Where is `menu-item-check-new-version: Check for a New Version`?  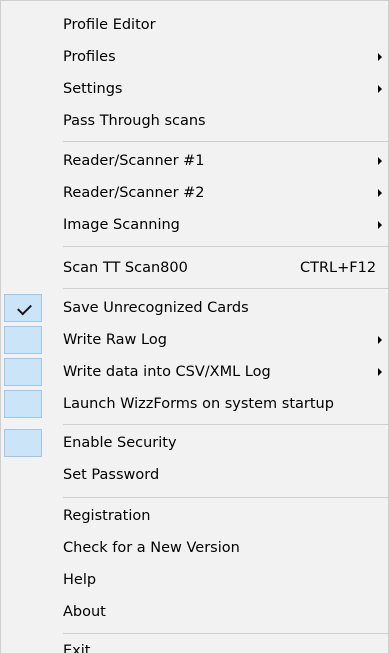 menu-item-check-new-version: Check for a New Version is located at coordinates (194, 548).